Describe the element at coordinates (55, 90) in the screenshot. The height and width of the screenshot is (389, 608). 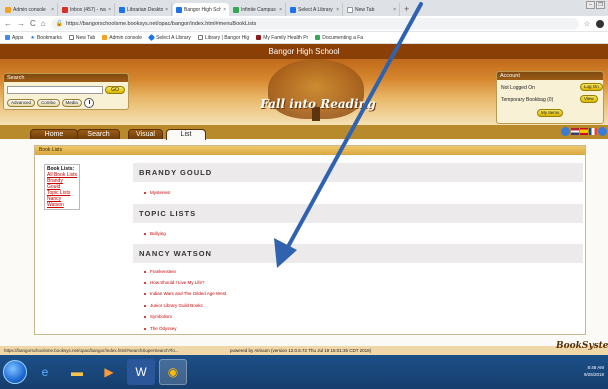
I see `search-input` at that location.